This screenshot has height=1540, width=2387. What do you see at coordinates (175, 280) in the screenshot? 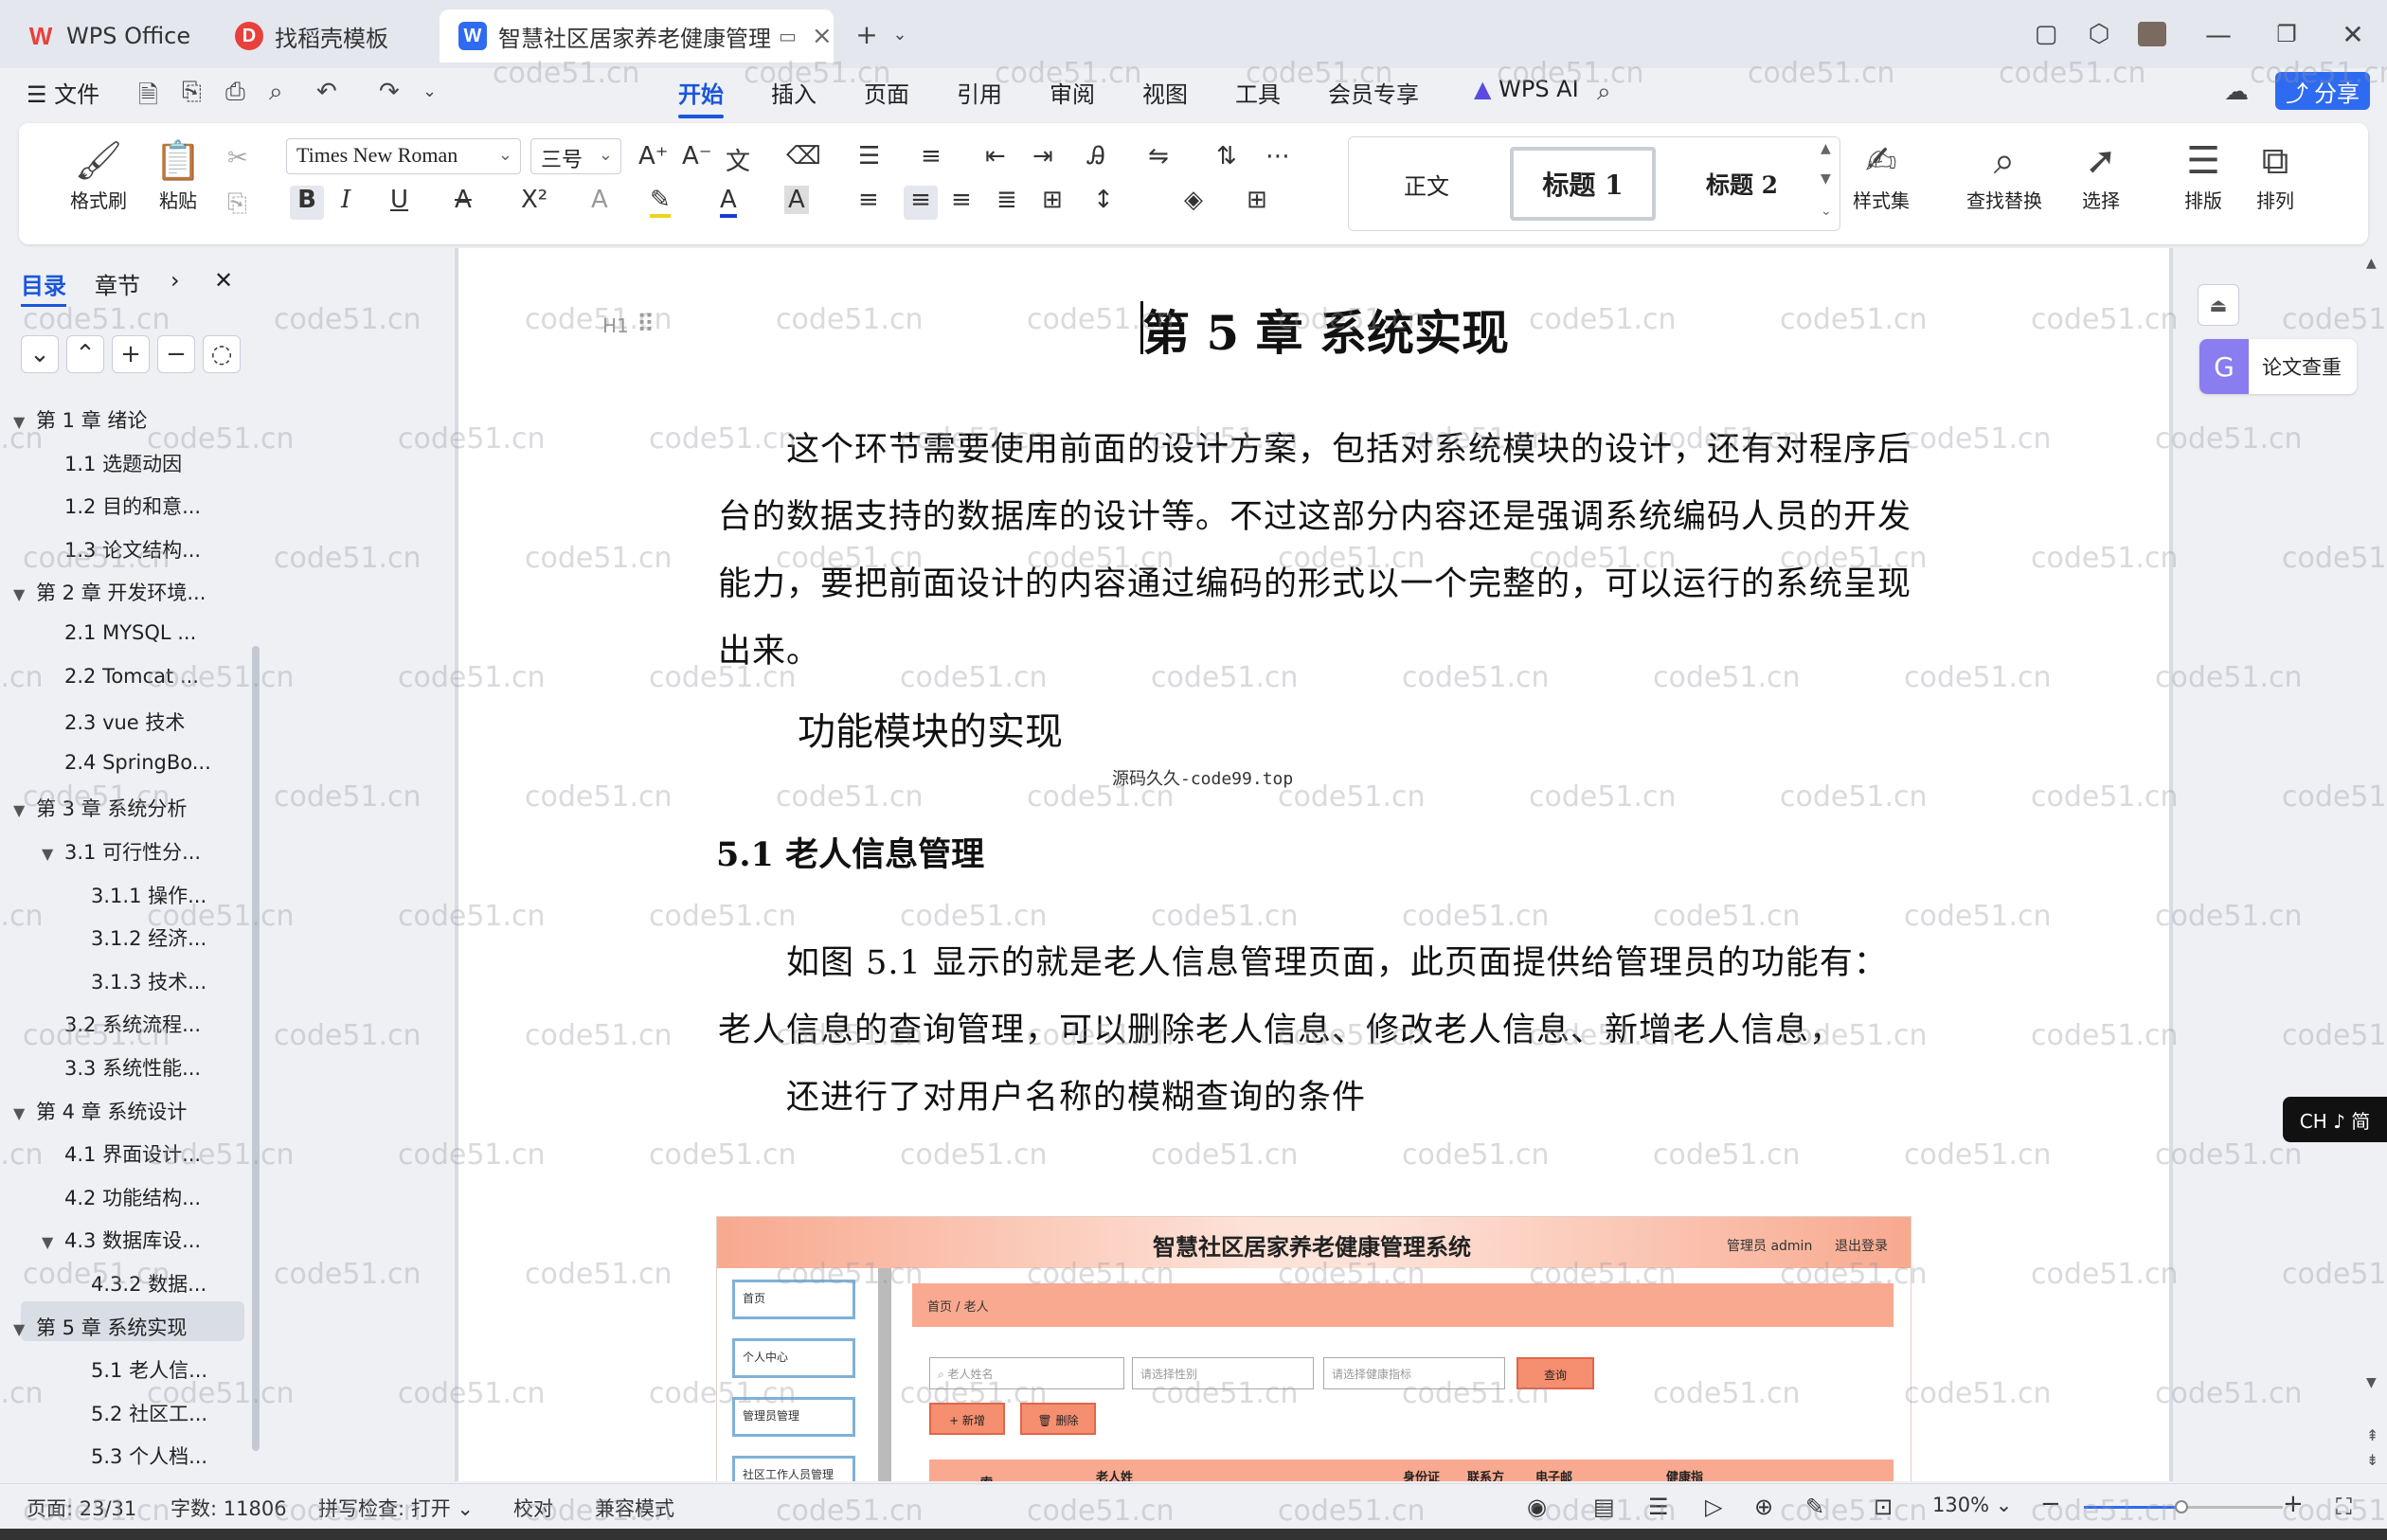
I see `chevron-right-icon: ›` at bounding box center [175, 280].